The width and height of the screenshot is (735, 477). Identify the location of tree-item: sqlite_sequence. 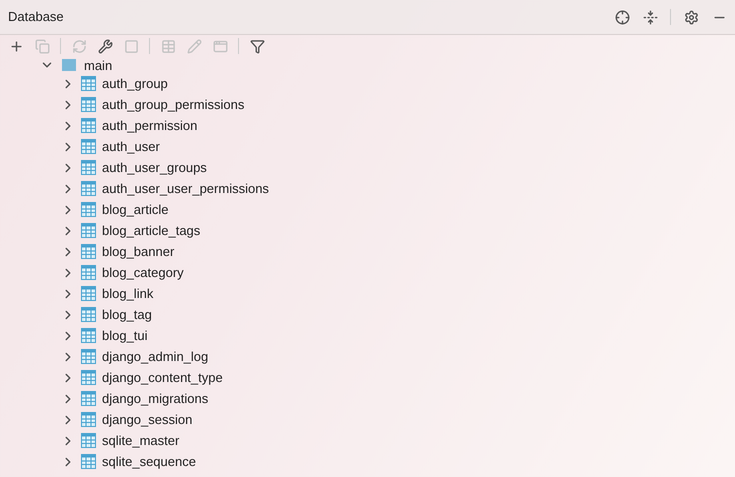
(367, 461).